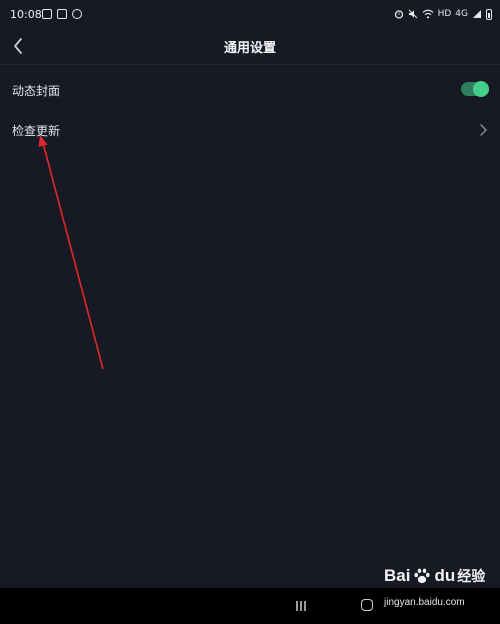 This screenshot has width=500, height=624. I want to click on settings-list: 动态封面 检查更新, so click(250, 110).